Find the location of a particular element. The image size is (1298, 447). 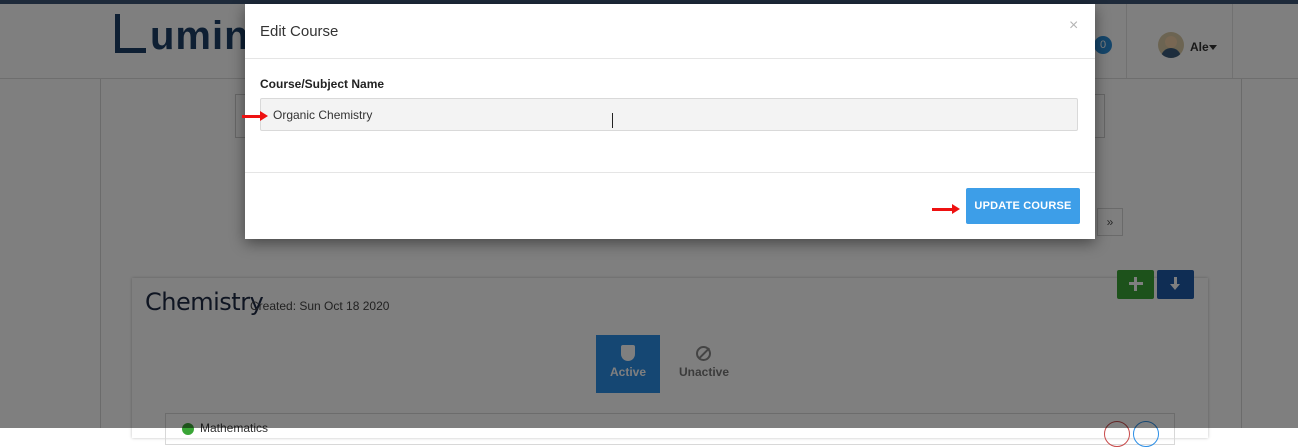

modal-header-divider is located at coordinates (670, 58).